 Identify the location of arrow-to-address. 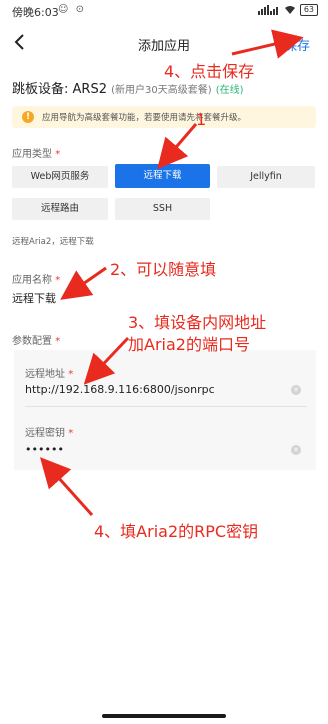
(106, 360).